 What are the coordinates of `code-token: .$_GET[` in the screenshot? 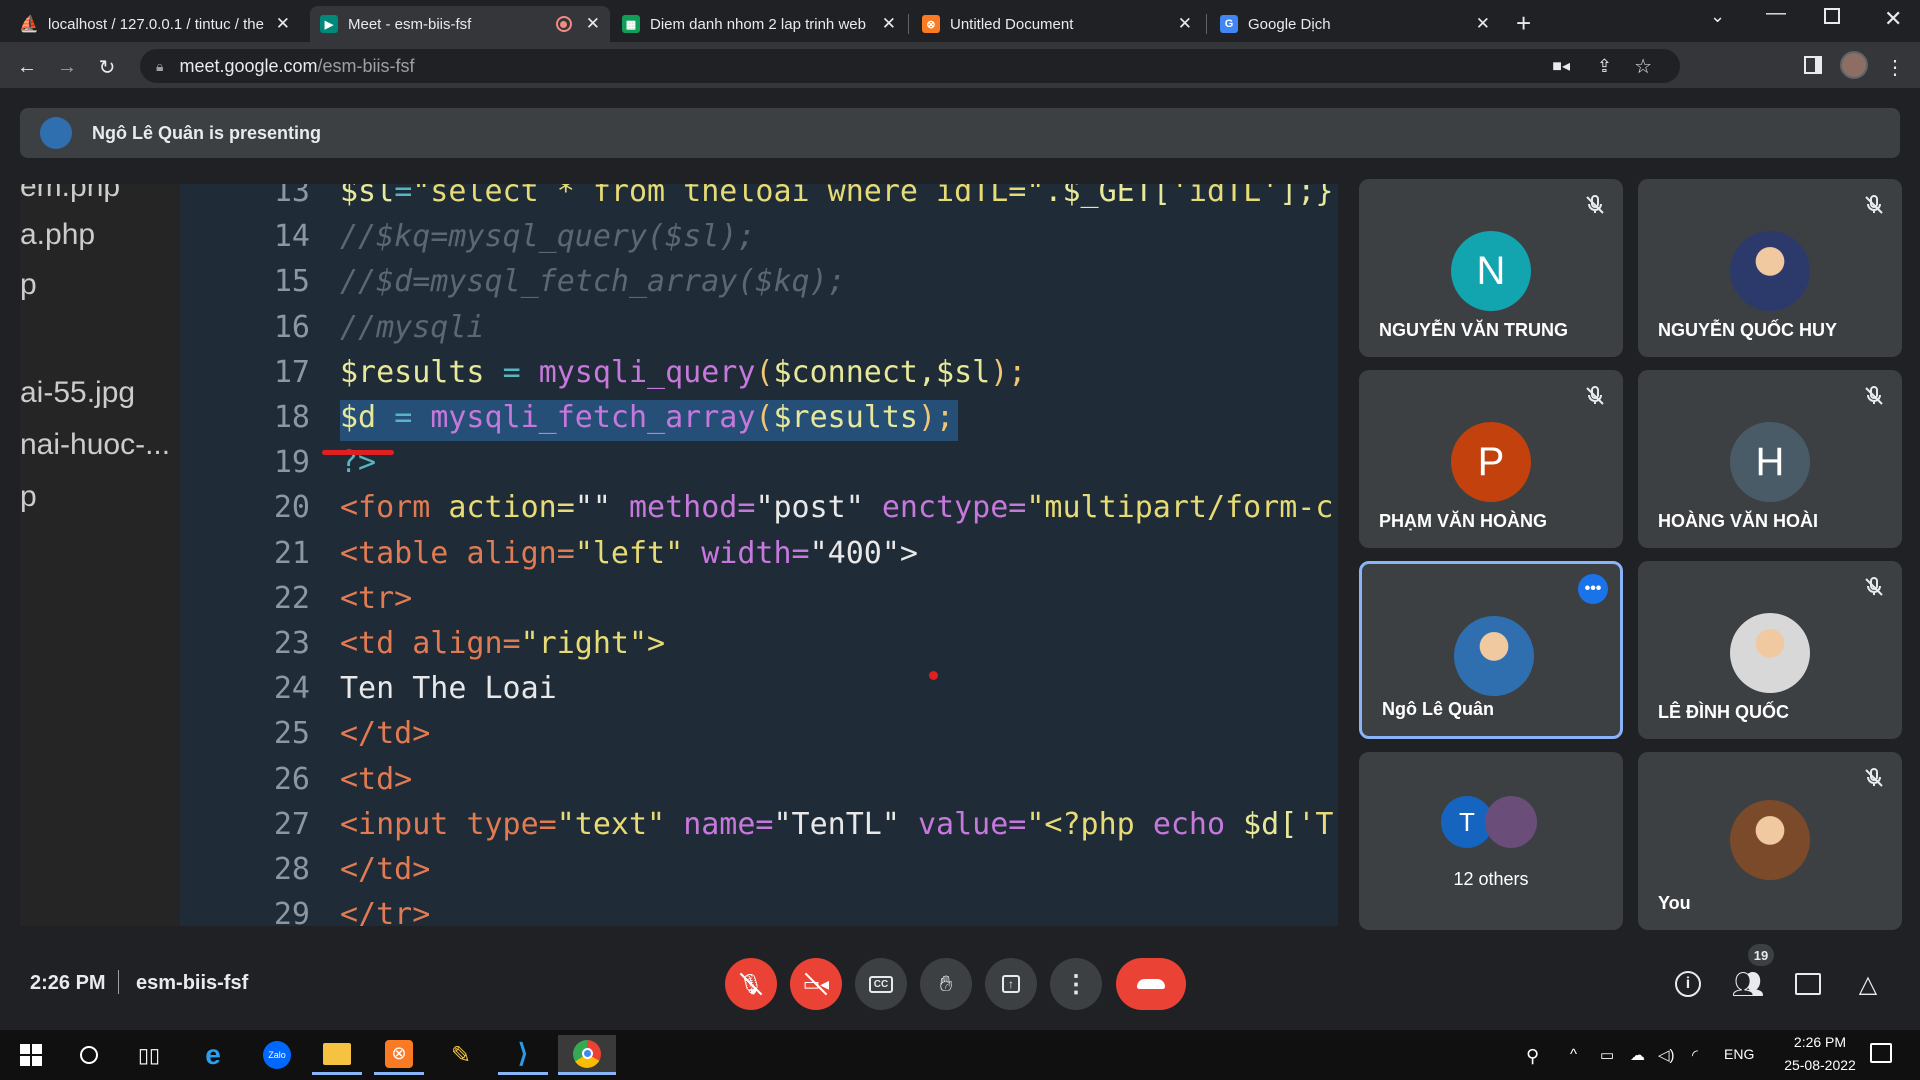 It's located at (1107, 196).